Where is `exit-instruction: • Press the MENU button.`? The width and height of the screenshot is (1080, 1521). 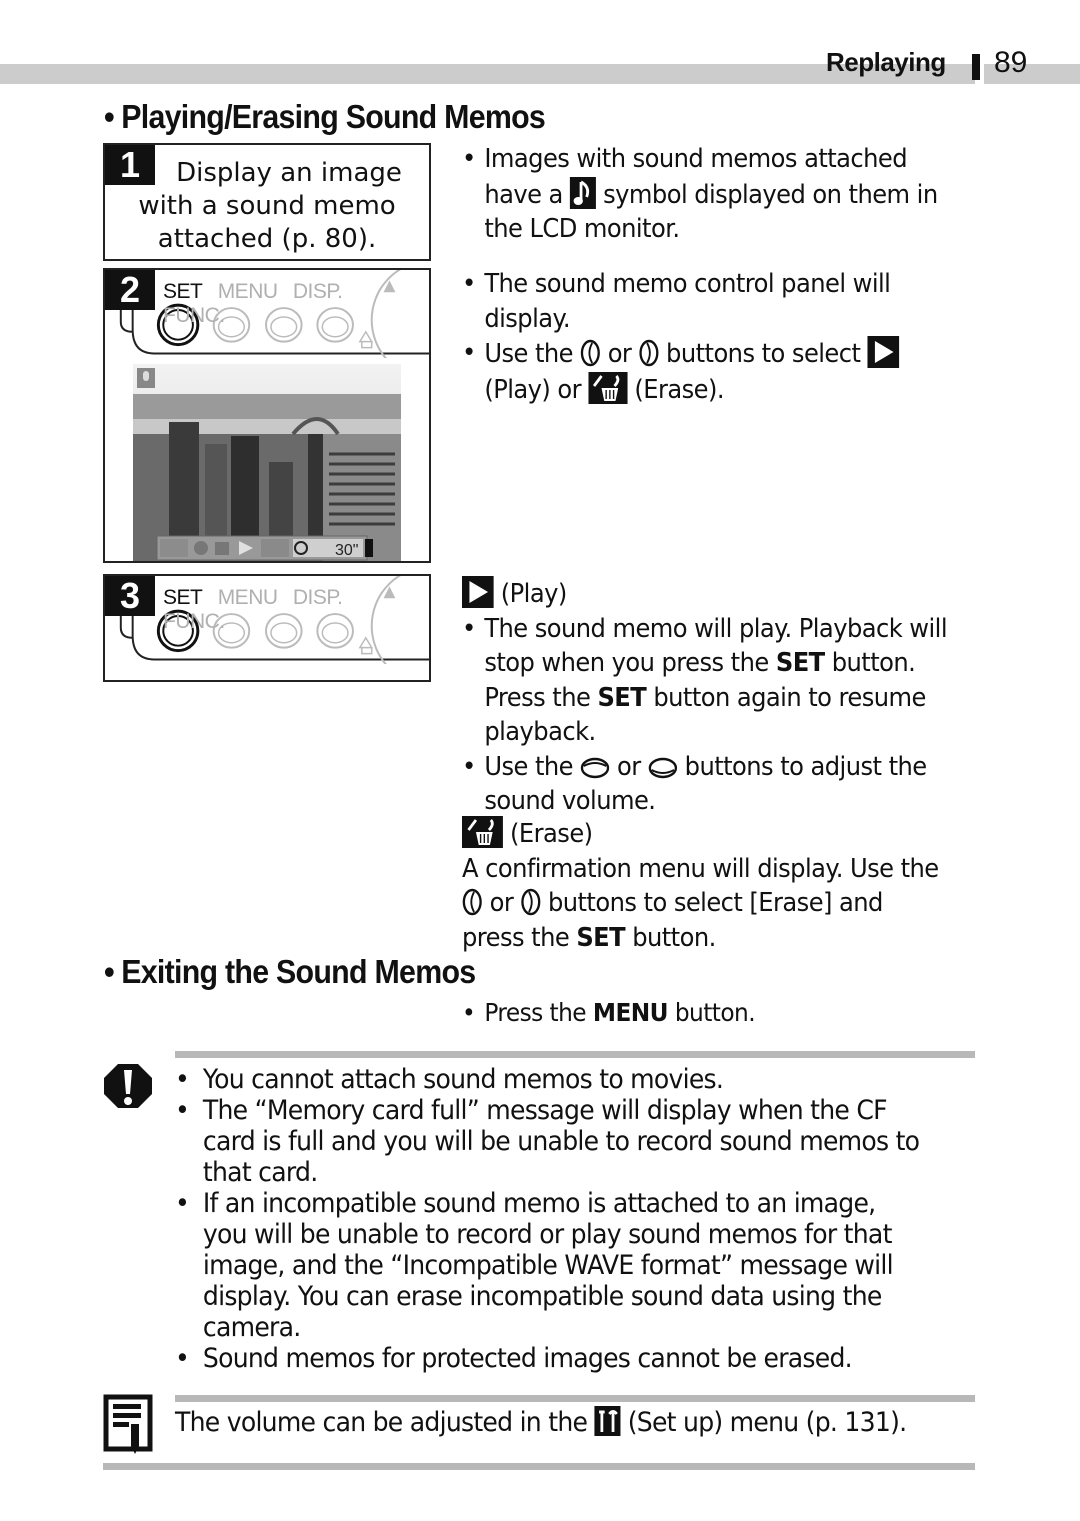 exit-instruction: • Press the MENU button. is located at coordinates (609, 1012).